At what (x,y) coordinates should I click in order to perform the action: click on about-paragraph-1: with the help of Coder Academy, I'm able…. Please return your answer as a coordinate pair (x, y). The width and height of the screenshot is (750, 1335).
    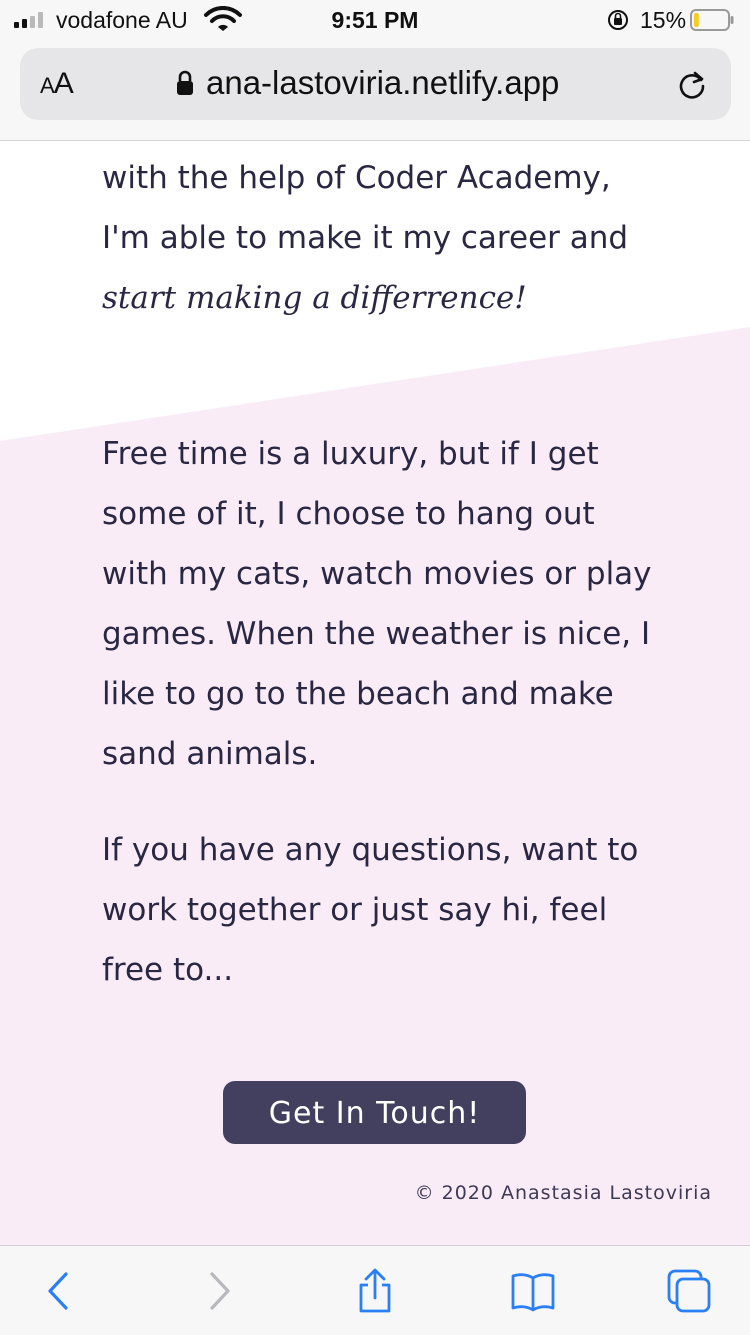
    Looking at the image, I should click on (382, 238).